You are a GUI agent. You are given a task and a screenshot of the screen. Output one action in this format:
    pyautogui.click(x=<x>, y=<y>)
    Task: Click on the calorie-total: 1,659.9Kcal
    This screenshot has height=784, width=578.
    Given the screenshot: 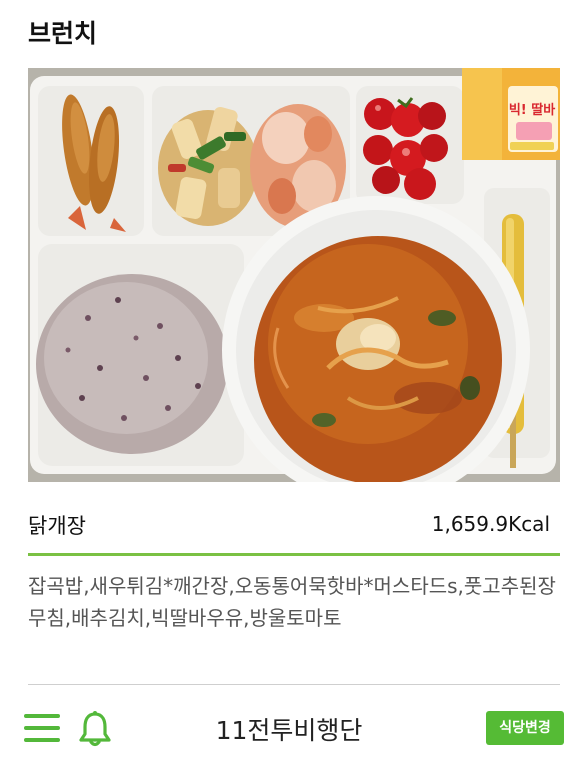 What is the action you would take?
    pyautogui.click(x=490, y=524)
    